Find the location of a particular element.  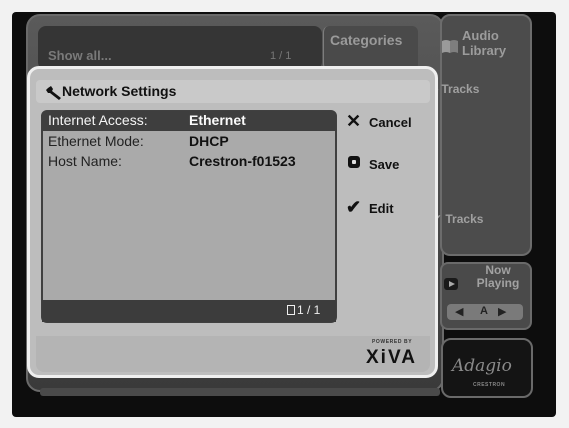

ethernet-mode-label: Ethernet Mode: is located at coordinates (96, 141).